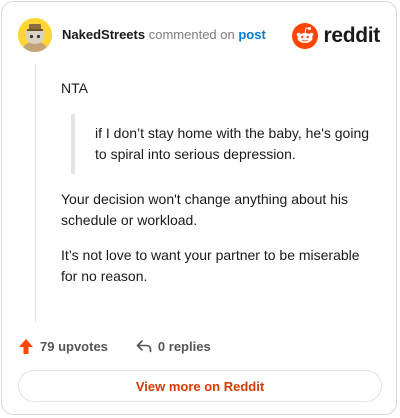 The width and height of the screenshot is (400, 418). I want to click on upvotes-stat: 79 upvotes, so click(63, 346).